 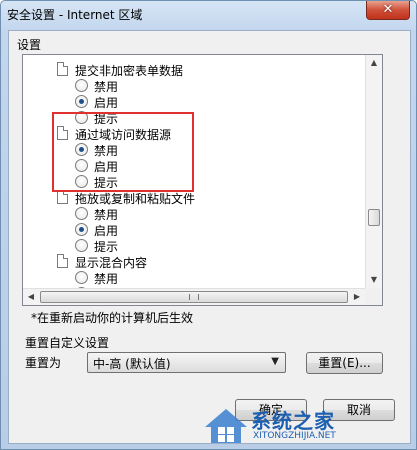 What do you see at coordinates (275, 361) in the screenshot?
I see `dropdown-caret-icon: ▼` at bounding box center [275, 361].